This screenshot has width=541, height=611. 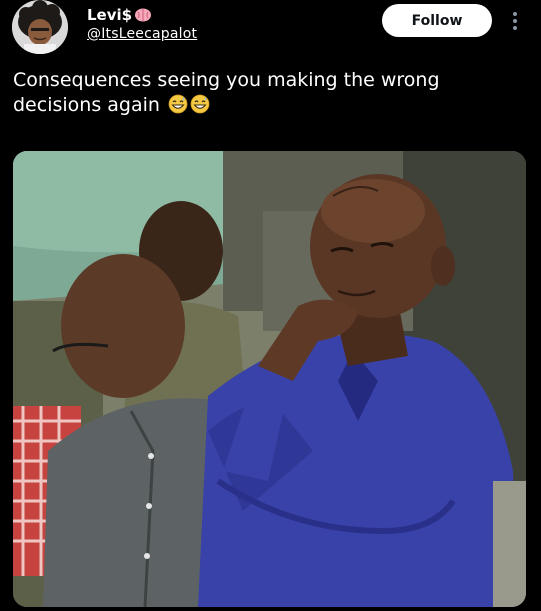 I want to click on display-name: Levi$, so click(x=109, y=15).